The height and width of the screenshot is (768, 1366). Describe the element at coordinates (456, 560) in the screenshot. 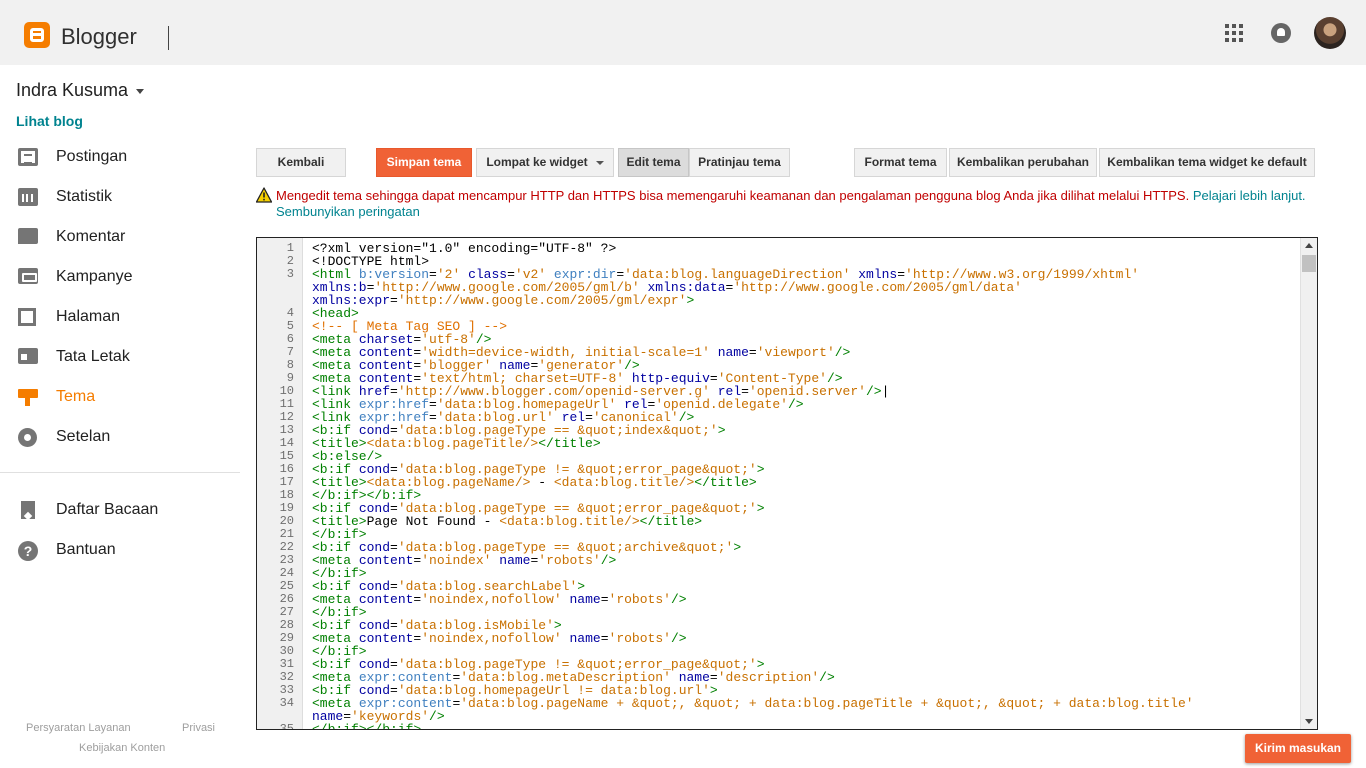

I see `code-token: 'noindex'` at that location.